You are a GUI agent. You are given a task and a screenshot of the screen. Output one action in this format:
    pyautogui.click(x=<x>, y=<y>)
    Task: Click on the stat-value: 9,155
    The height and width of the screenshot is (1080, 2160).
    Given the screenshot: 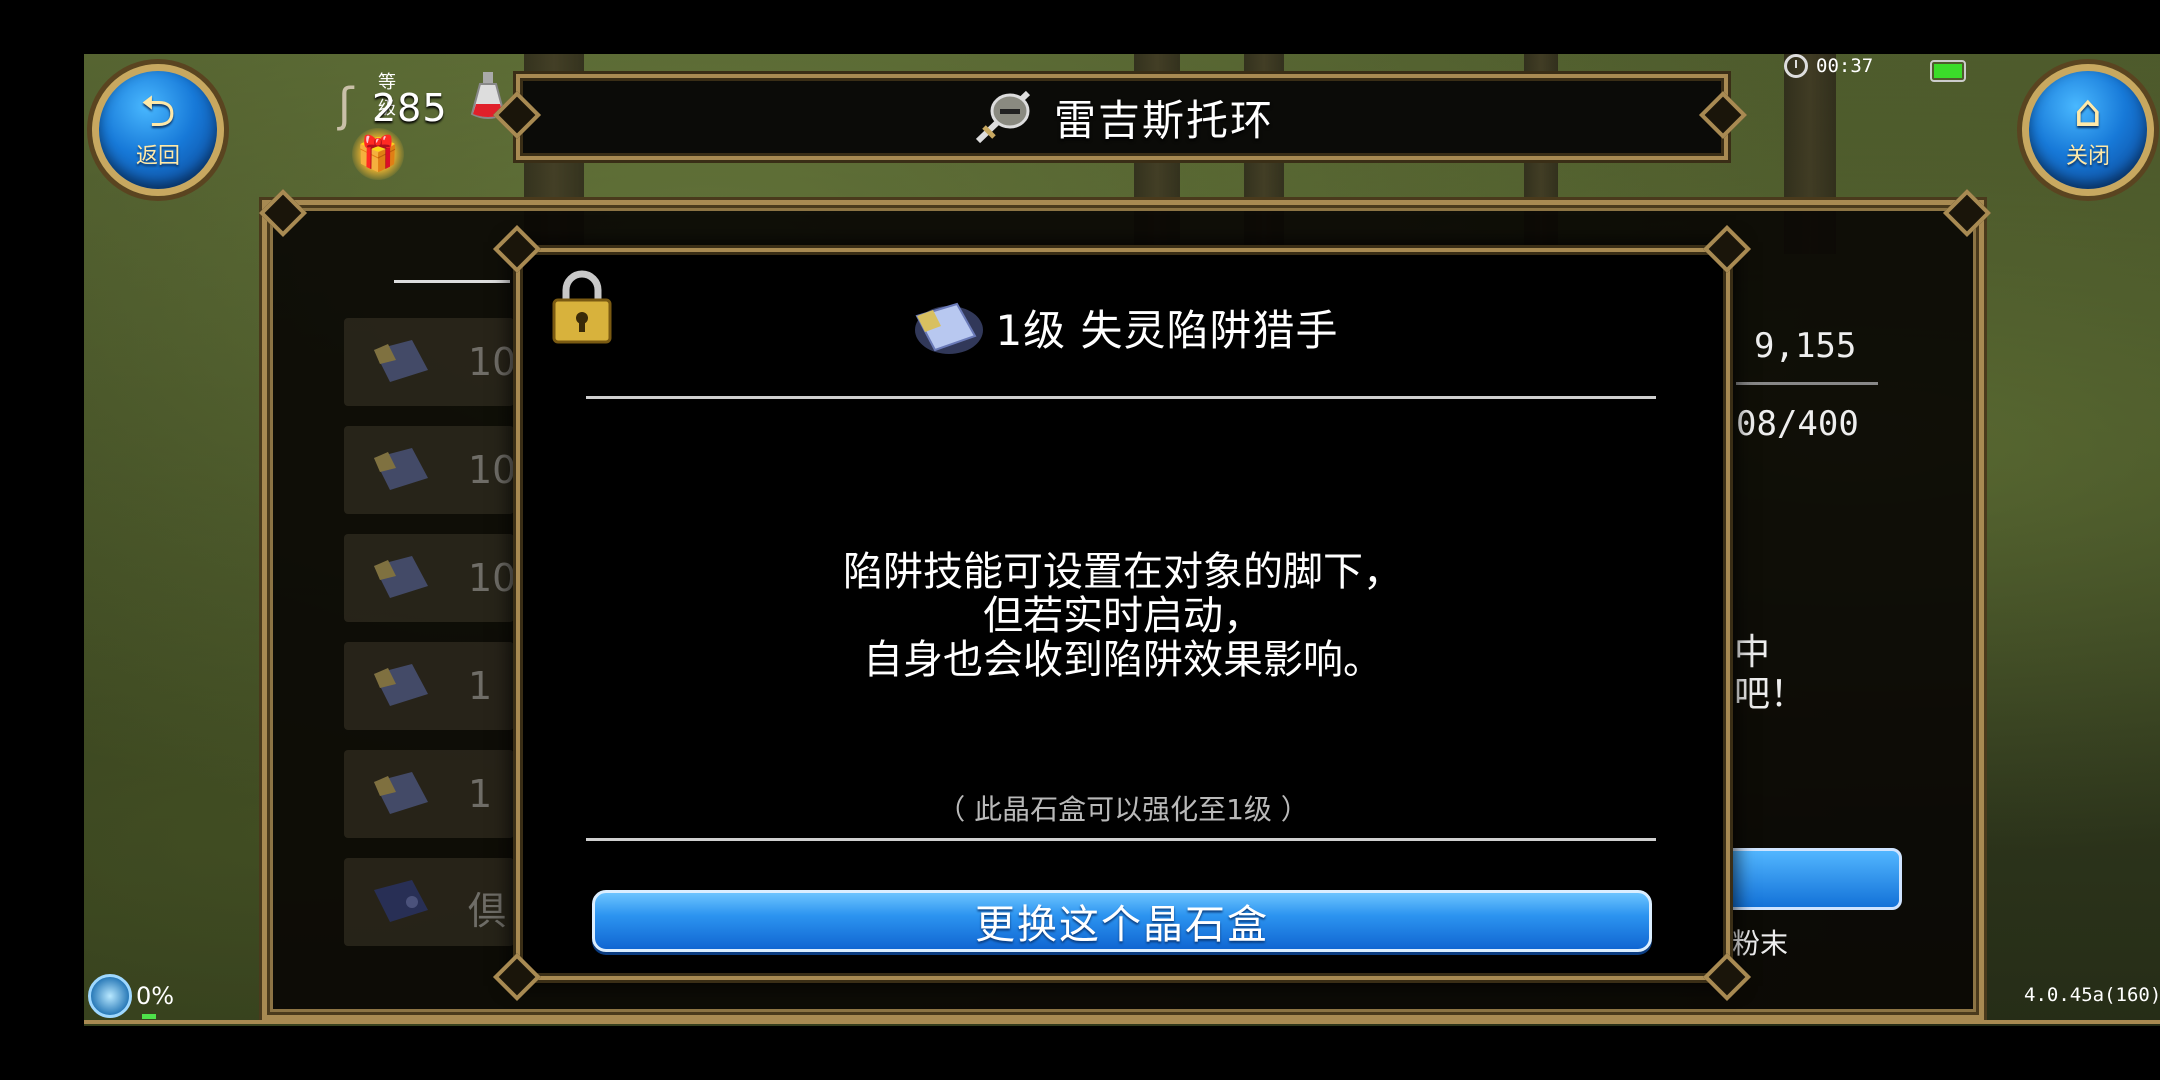 What is the action you would take?
    pyautogui.click(x=1805, y=346)
    